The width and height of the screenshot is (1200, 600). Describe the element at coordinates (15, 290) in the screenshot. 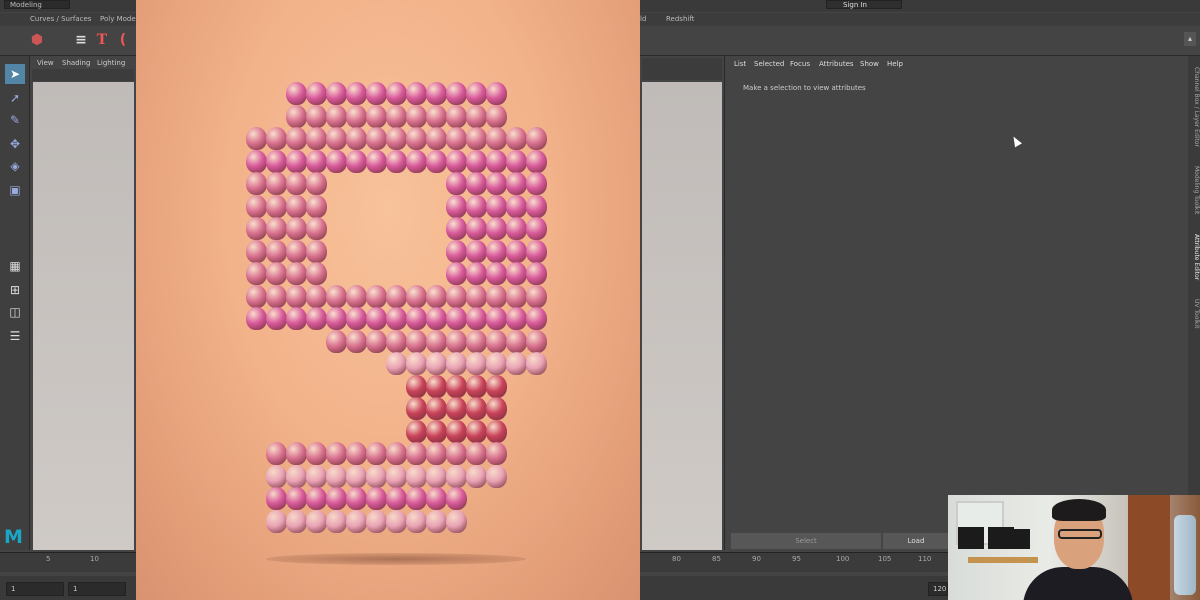

I see `four-view-icon: ⊞` at that location.